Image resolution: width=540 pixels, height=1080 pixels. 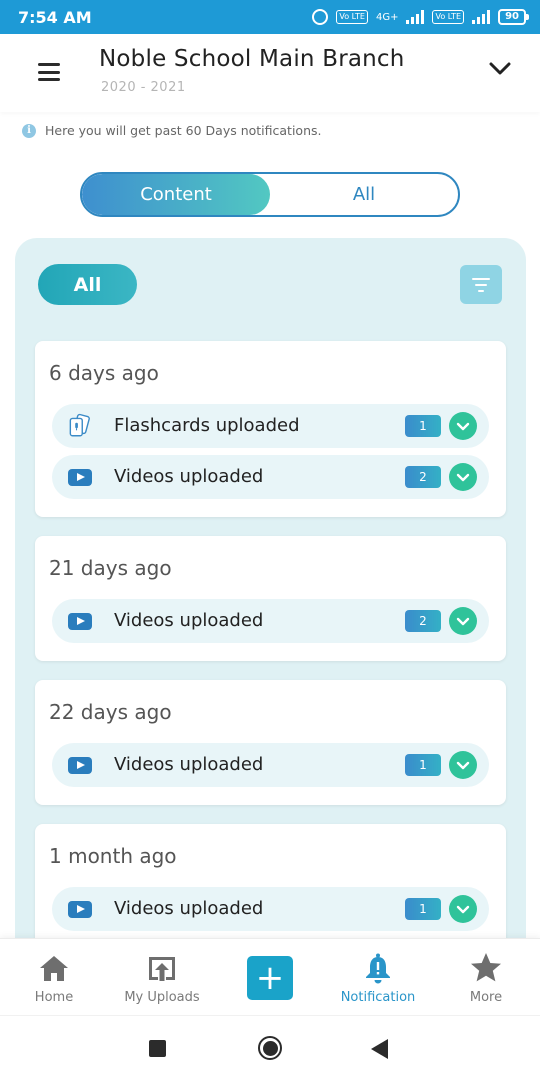 I want to click on status-indicators: Vo LTE 4G+ Vo LTE 90, so click(x=420, y=17).